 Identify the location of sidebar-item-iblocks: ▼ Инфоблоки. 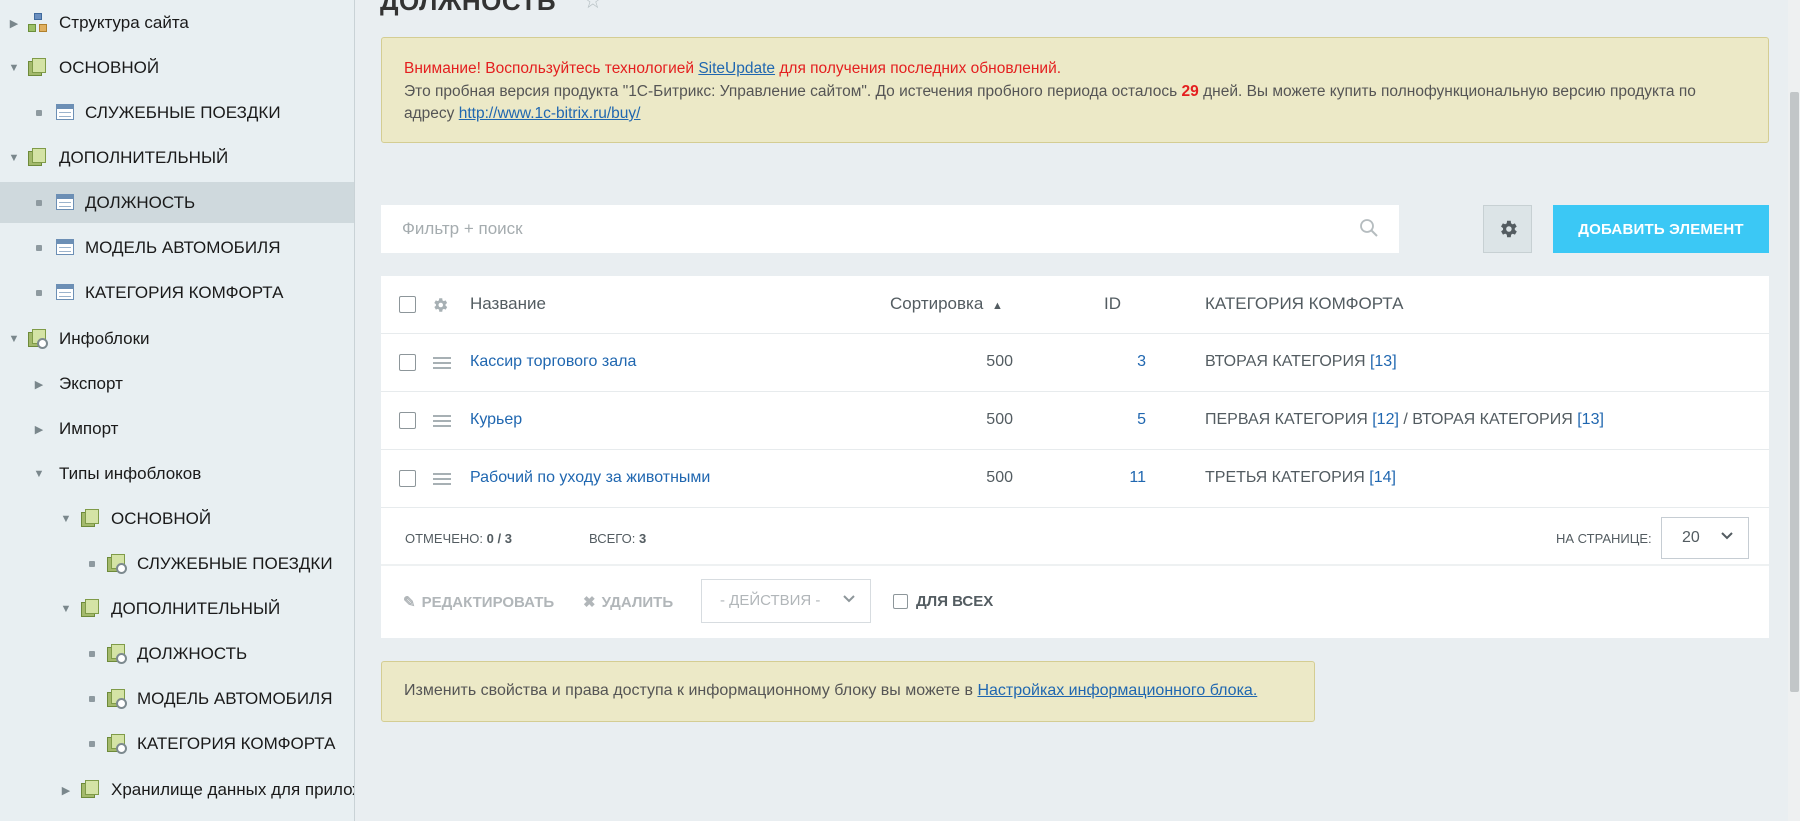
(177, 338).